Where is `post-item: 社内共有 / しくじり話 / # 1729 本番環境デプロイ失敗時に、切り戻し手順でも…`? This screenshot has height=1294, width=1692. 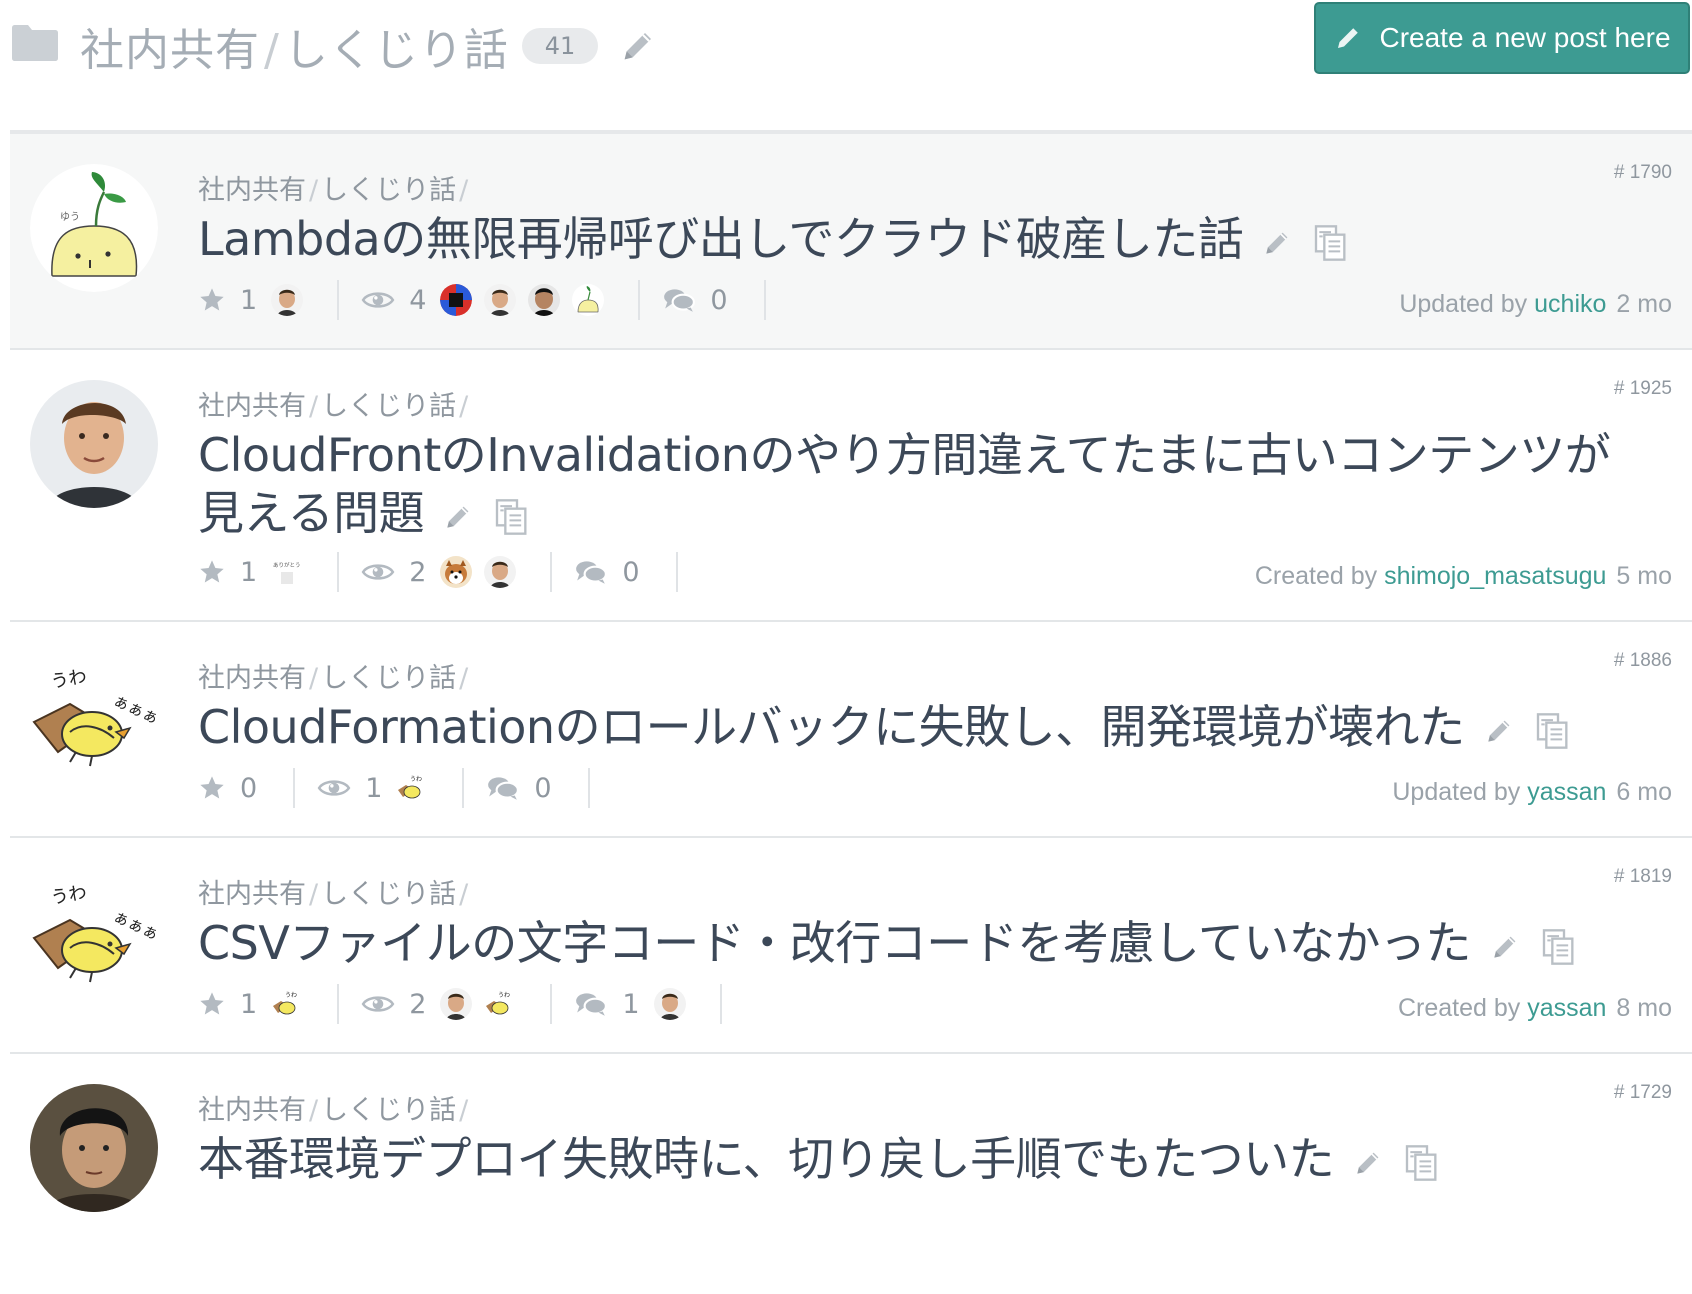
post-item: 社内共有 / しくじり話 / # 1729 本番環境デプロイ失敗時に、切り戻し手順でも… is located at coordinates (851, 1129).